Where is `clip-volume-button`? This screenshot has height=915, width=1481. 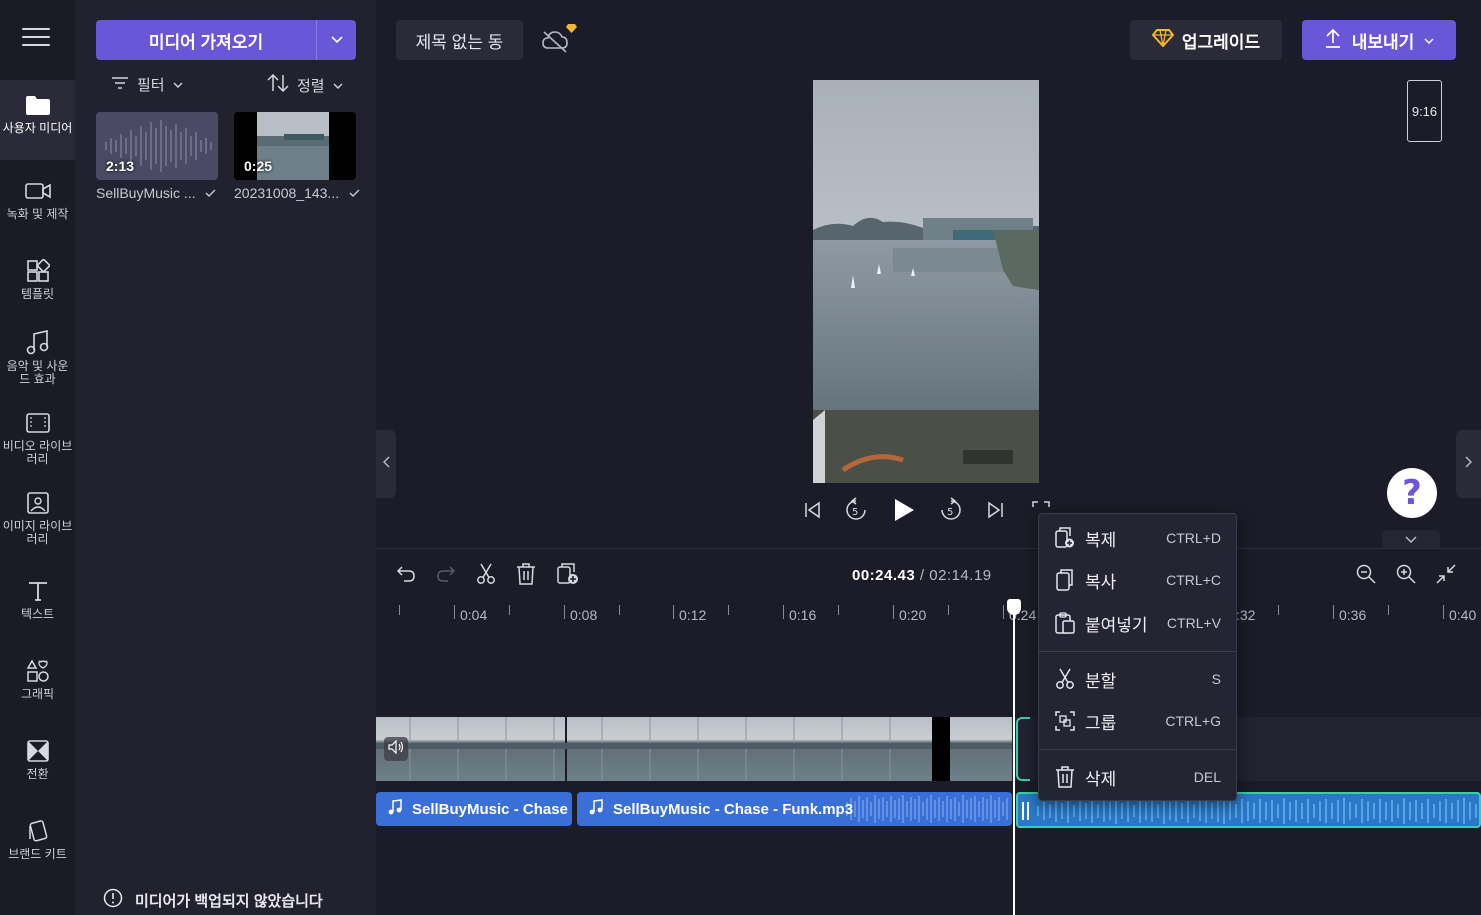
clip-volume-button is located at coordinates (396, 749).